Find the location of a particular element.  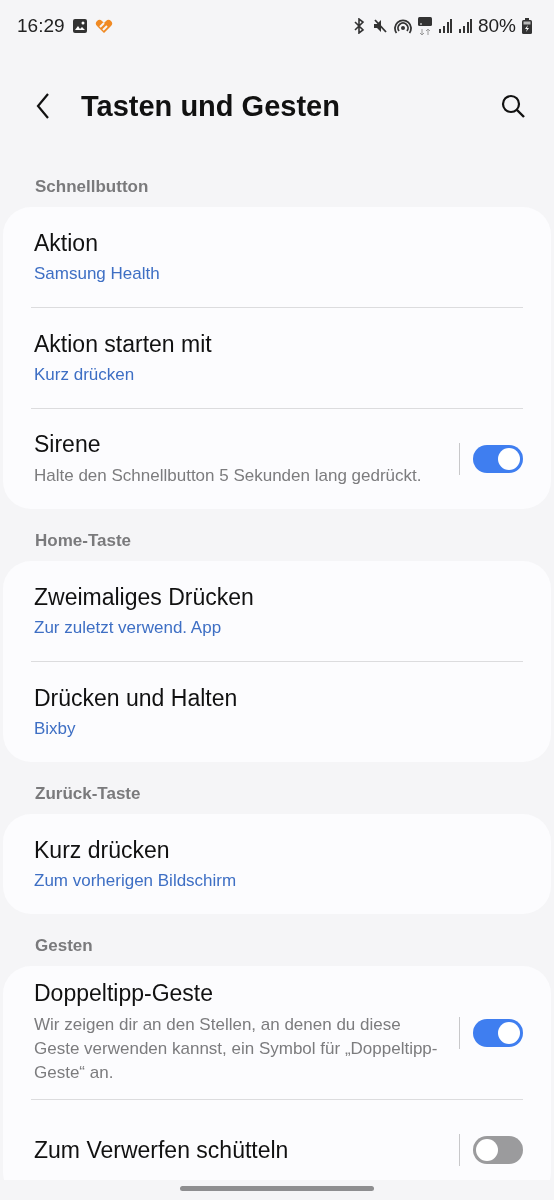

back-icon is located at coordinates (43, 106).